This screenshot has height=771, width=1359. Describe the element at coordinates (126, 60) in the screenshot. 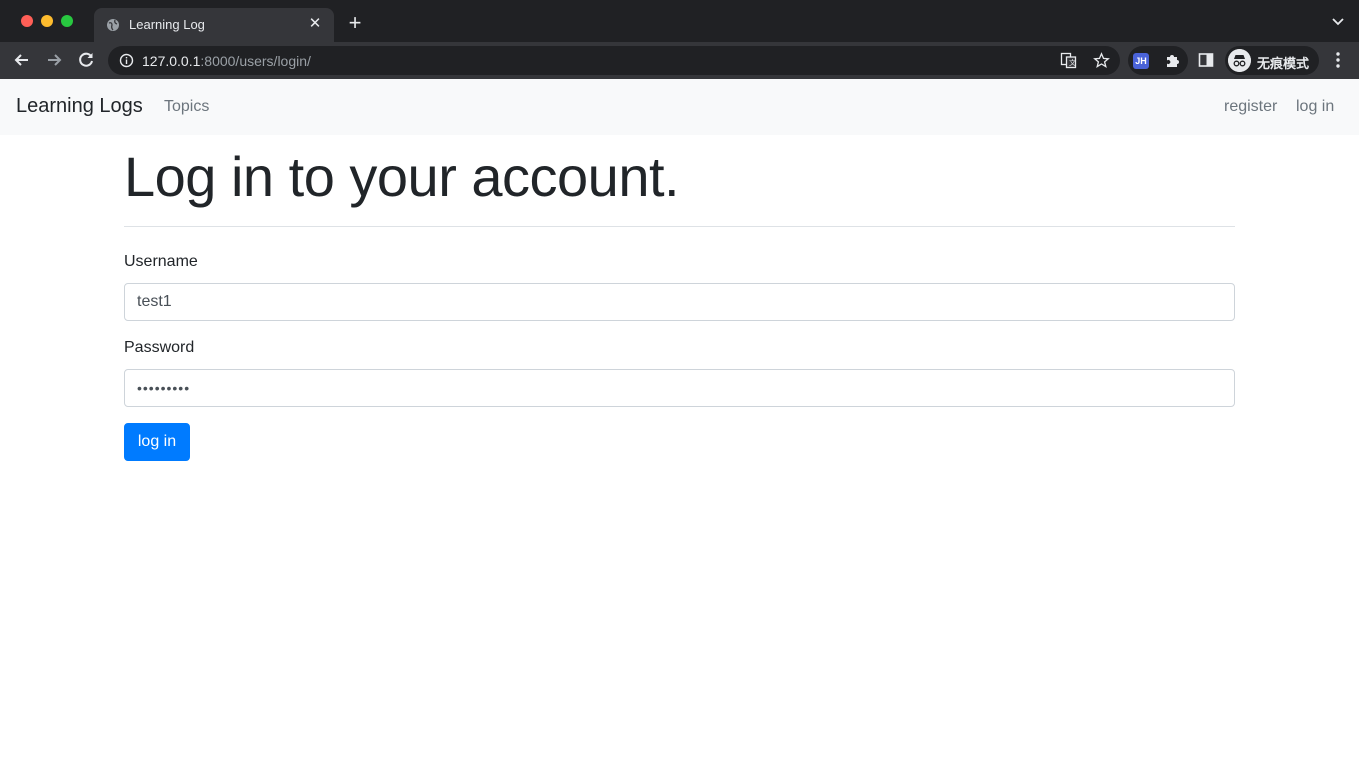

I see `info-icon` at that location.